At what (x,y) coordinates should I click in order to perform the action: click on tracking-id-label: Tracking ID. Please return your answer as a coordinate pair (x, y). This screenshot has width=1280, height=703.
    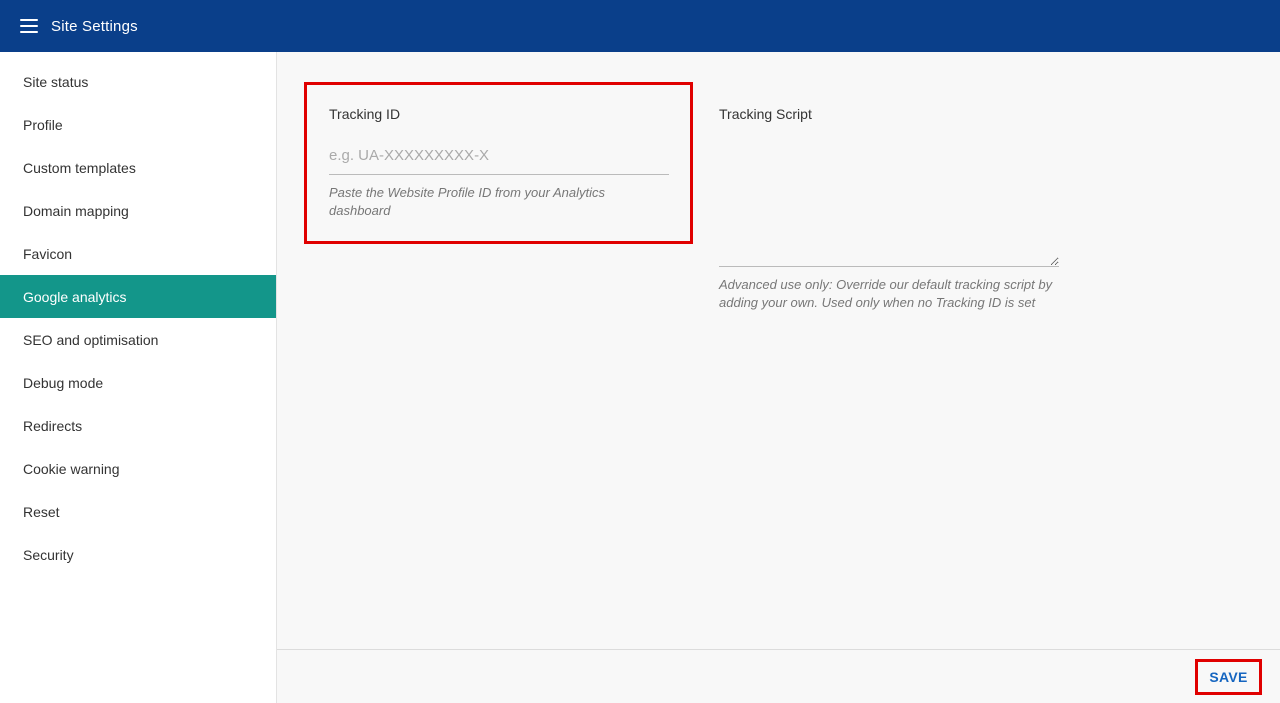
    Looking at the image, I should click on (365, 114).